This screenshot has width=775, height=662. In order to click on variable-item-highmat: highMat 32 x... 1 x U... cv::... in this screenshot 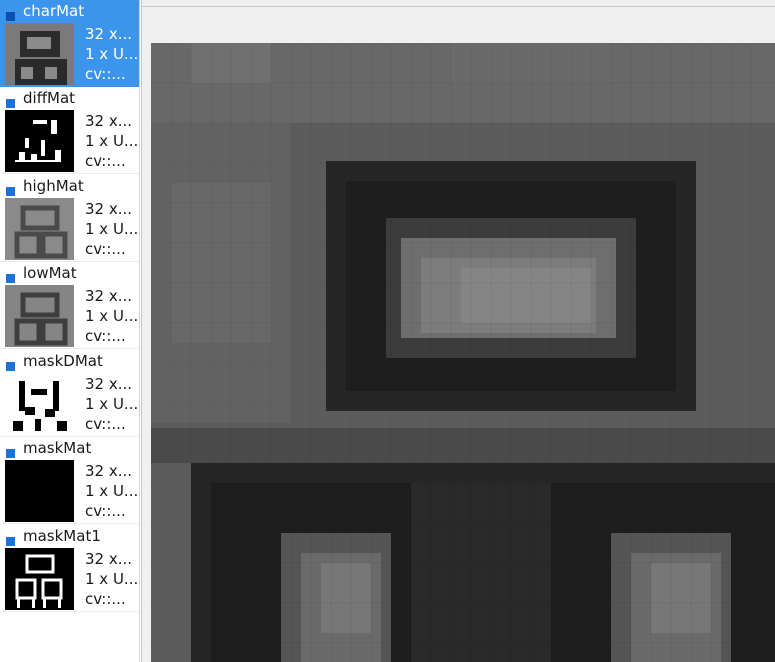, I will do `click(69, 218)`.